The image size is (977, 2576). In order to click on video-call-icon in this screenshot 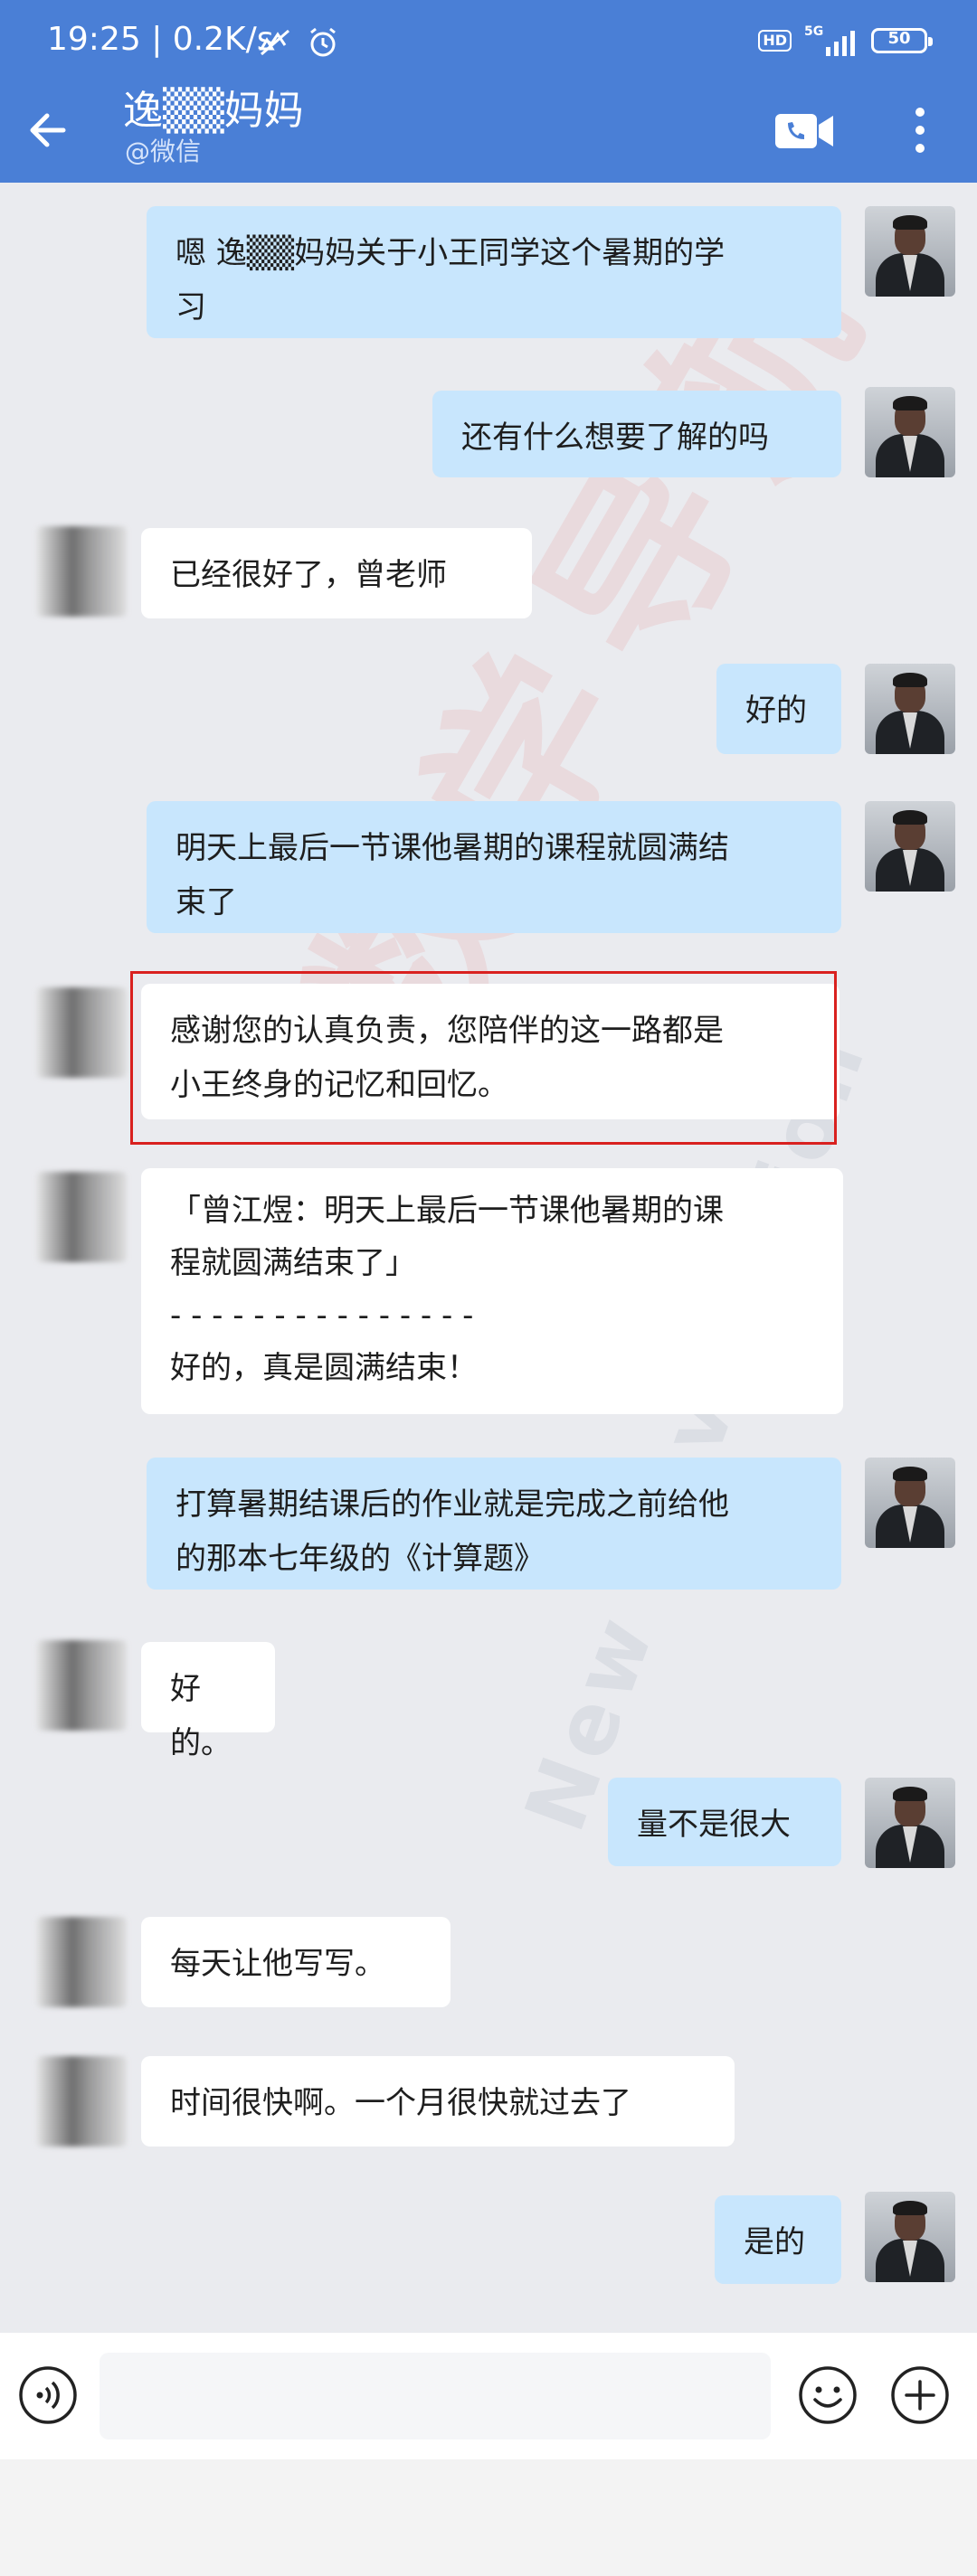, I will do `click(805, 131)`.